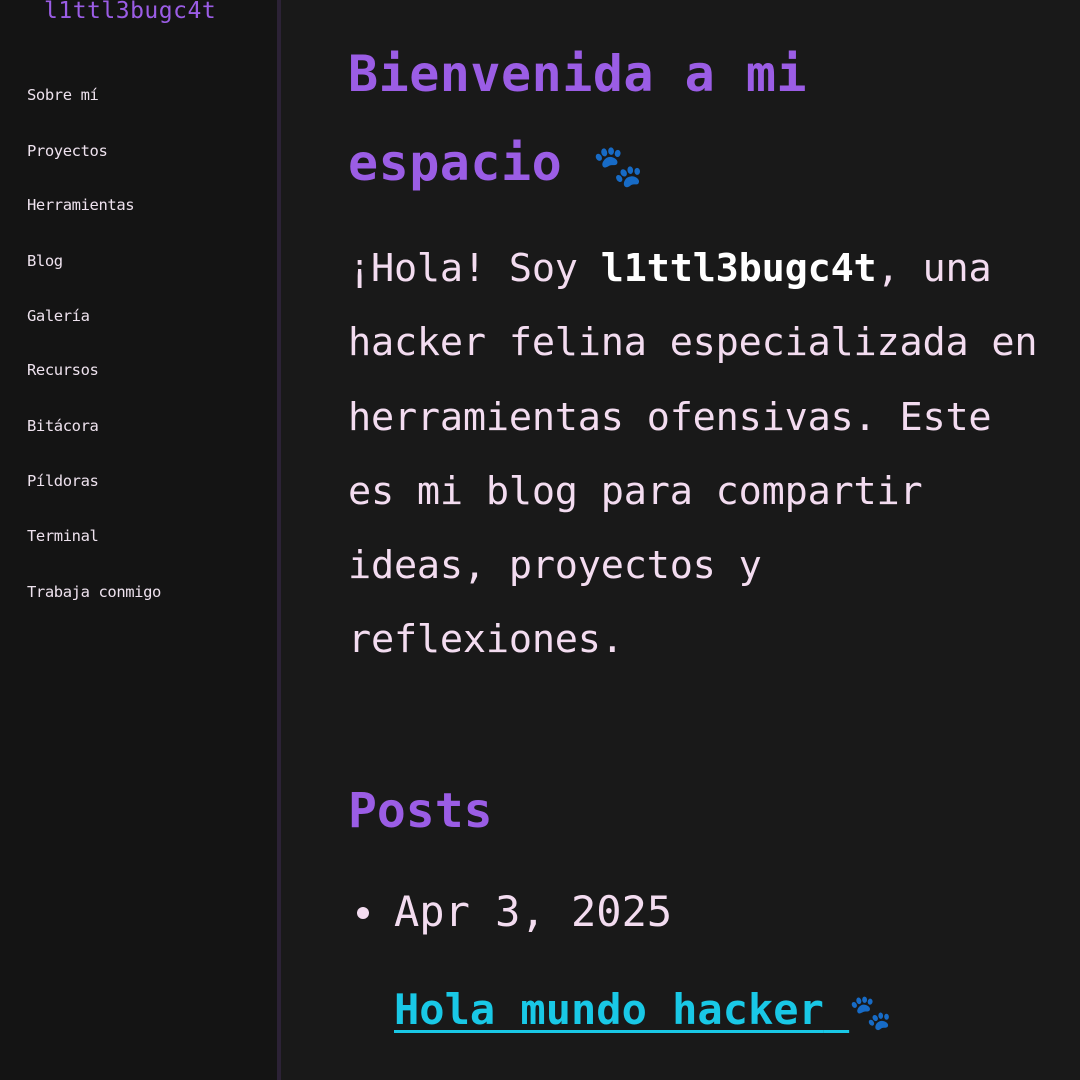 The height and width of the screenshot is (1080, 1080). I want to click on bullet-icon, so click(363, 913).